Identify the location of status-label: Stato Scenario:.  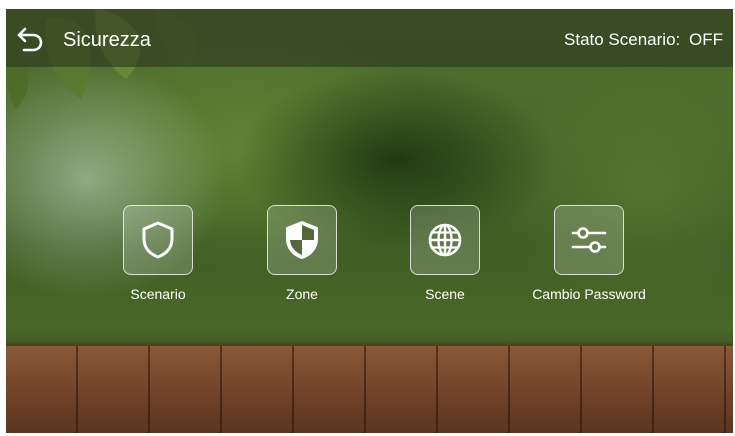
(622, 39).